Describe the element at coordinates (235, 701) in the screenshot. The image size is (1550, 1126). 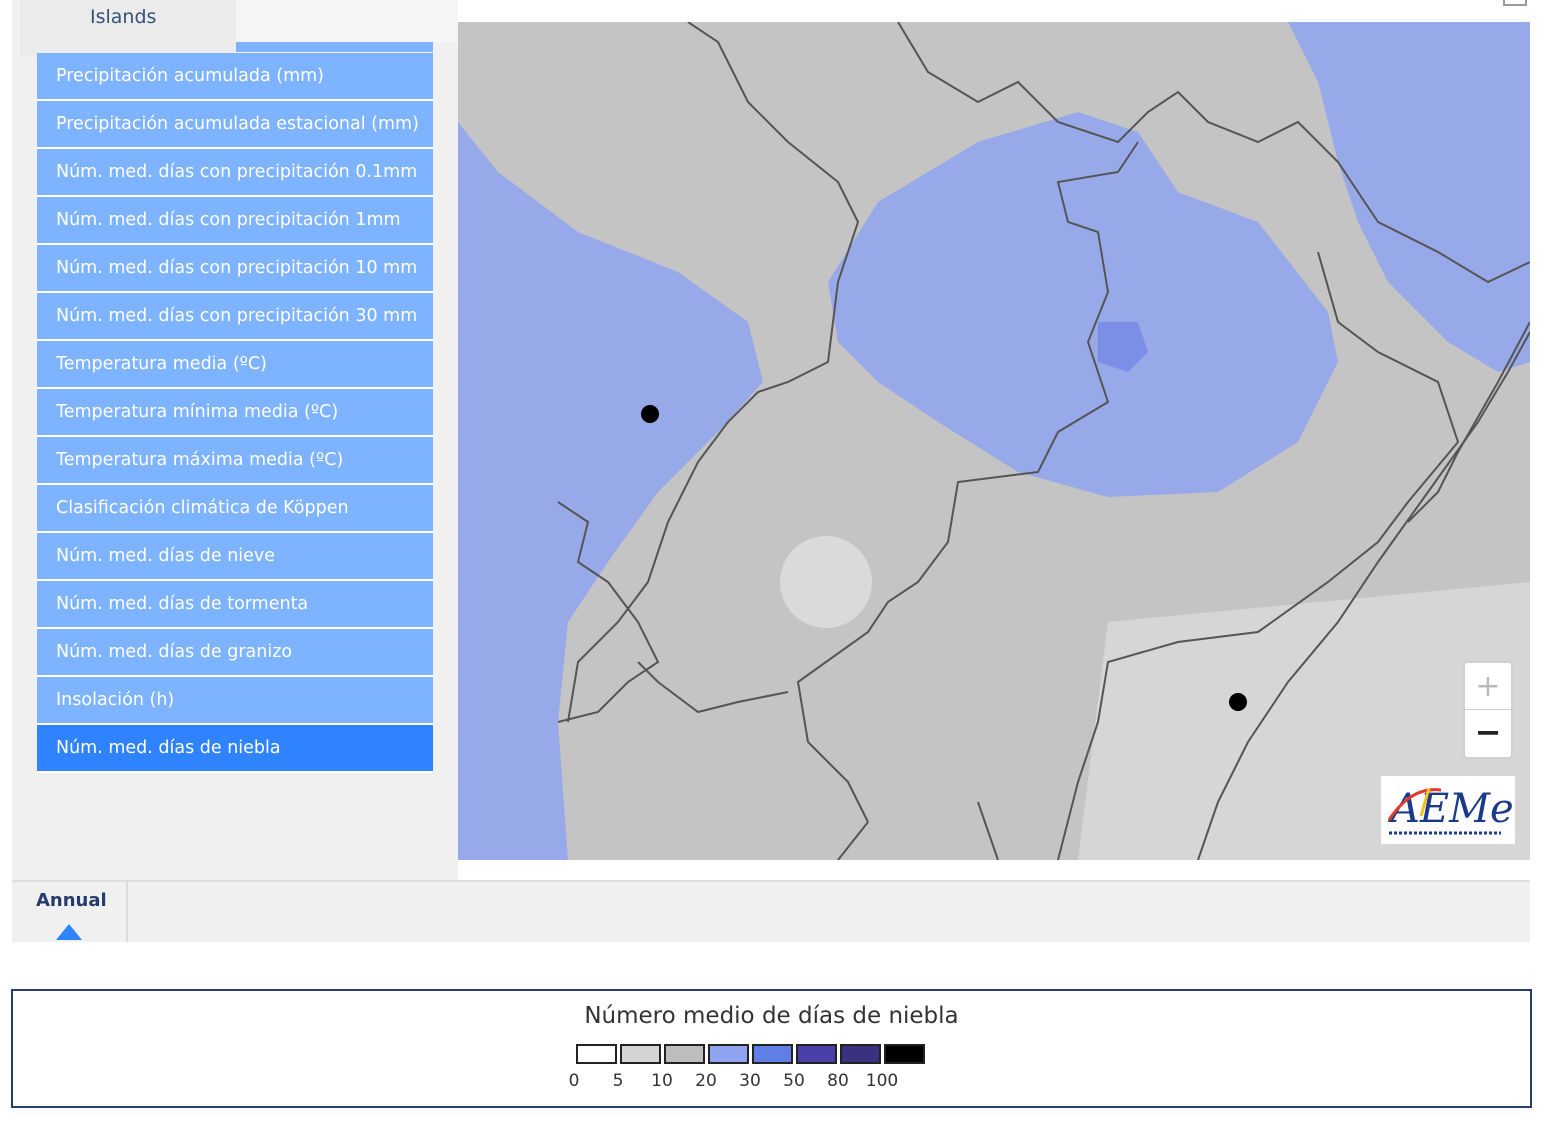
I see `menu-item: Insolación (h)` at that location.